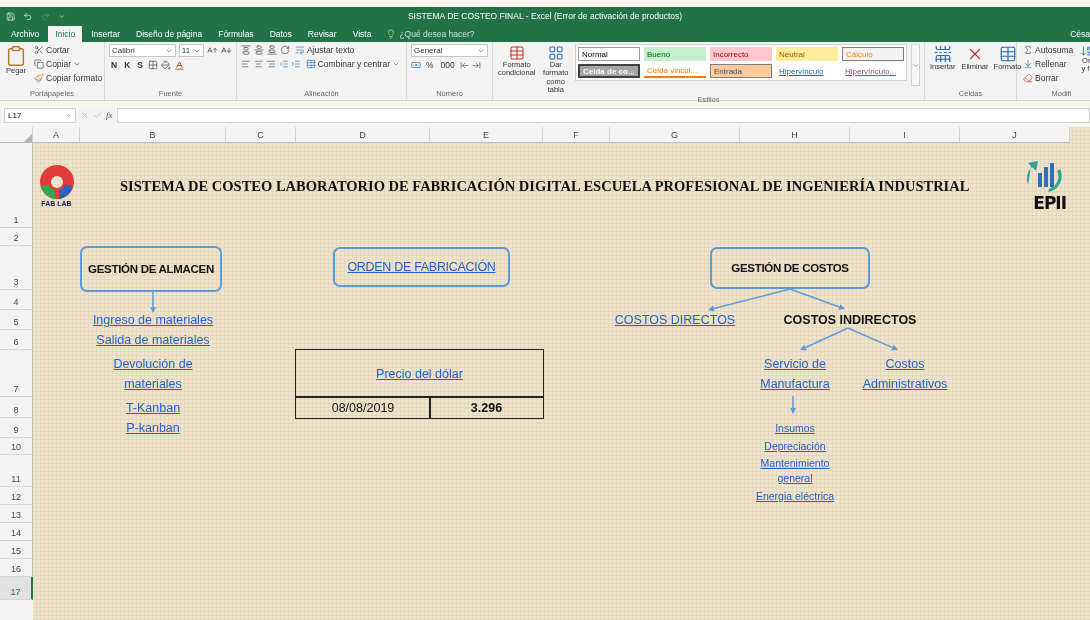 The height and width of the screenshot is (620, 1090). What do you see at coordinates (310, 64) in the screenshot?
I see `merge-icon` at bounding box center [310, 64].